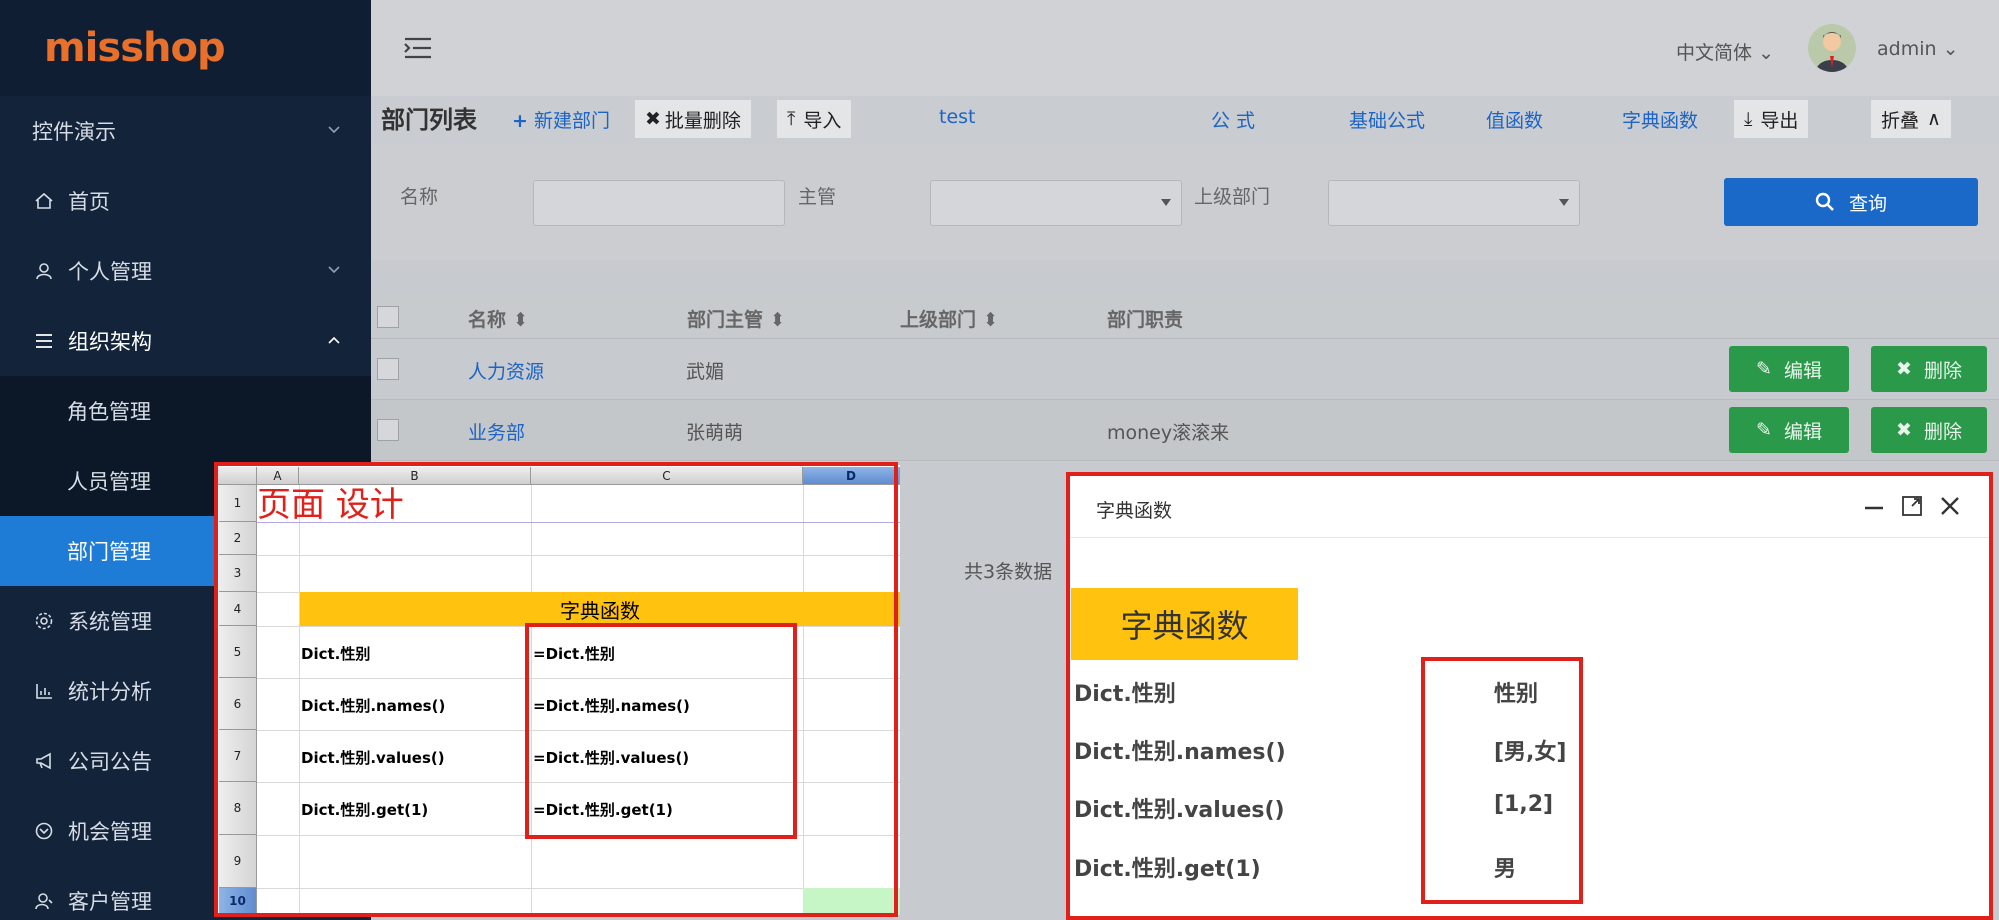 This screenshot has height=920, width=1999. Describe the element at coordinates (185, 201) in the screenshot. I see `sidebar-item-home: 首页` at that location.